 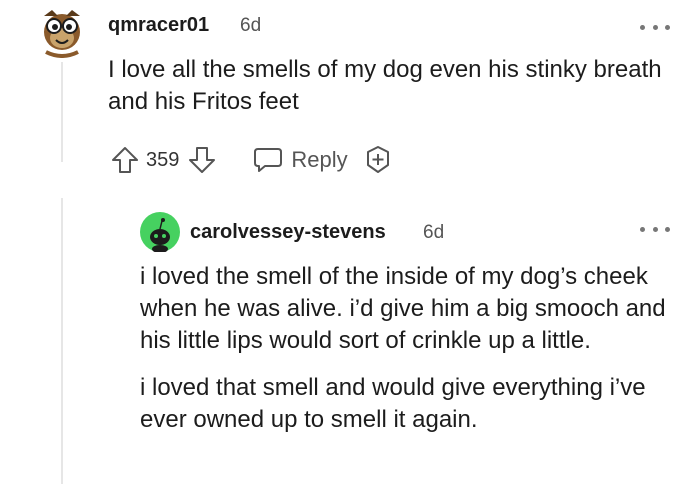 I want to click on speech-bubble-icon, so click(x=268, y=160).